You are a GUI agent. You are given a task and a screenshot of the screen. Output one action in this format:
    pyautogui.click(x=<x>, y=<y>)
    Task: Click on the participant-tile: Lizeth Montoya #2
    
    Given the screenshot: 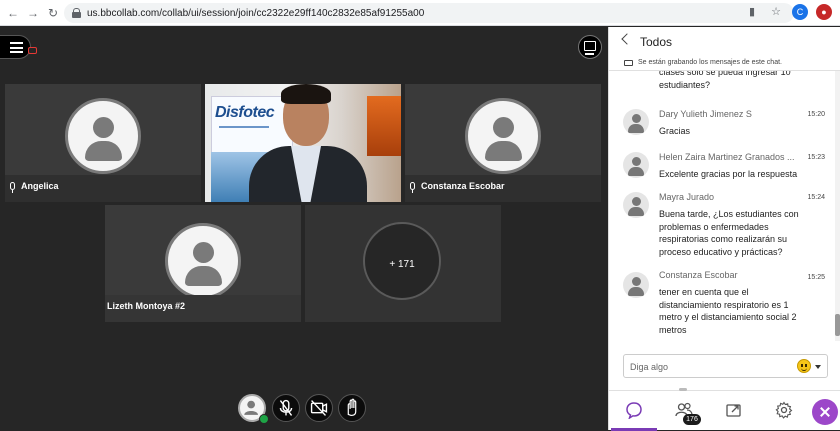 What is the action you would take?
    pyautogui.click(x=203, y=263)
    